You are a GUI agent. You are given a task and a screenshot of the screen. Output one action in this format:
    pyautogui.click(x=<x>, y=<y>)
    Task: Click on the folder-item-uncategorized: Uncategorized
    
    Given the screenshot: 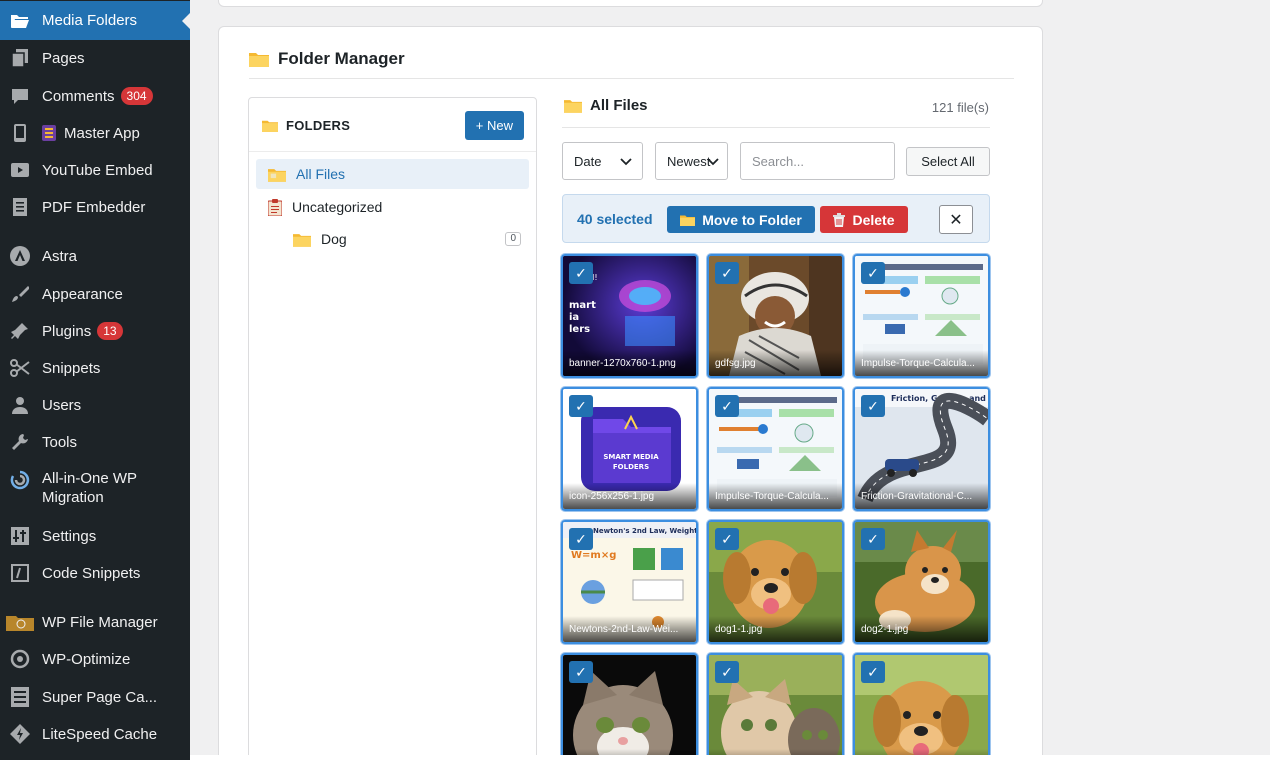 What is the action you would take?
    pyautogui.click(x=325, y=207)
    